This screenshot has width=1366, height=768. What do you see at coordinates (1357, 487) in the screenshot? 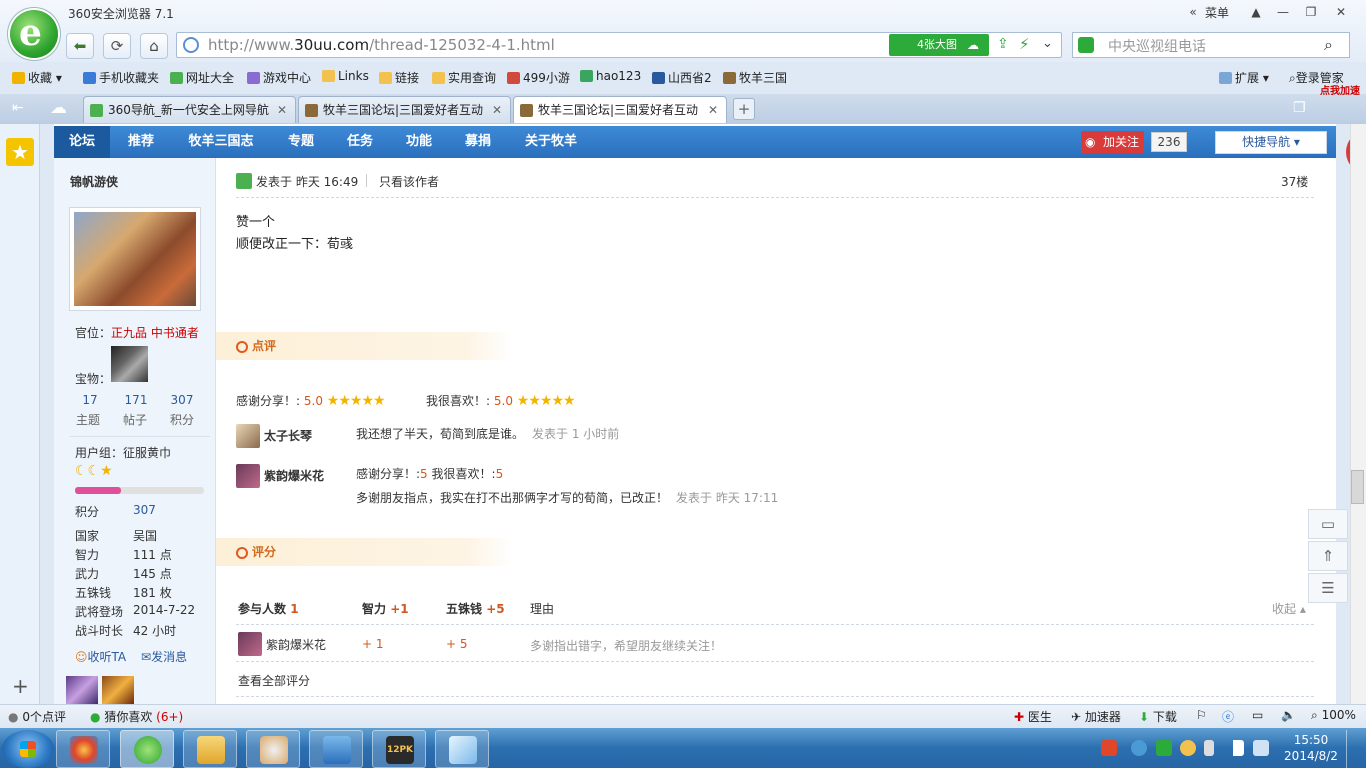
I see `scrollbar-thumb` at bounding box center [1357, 487].